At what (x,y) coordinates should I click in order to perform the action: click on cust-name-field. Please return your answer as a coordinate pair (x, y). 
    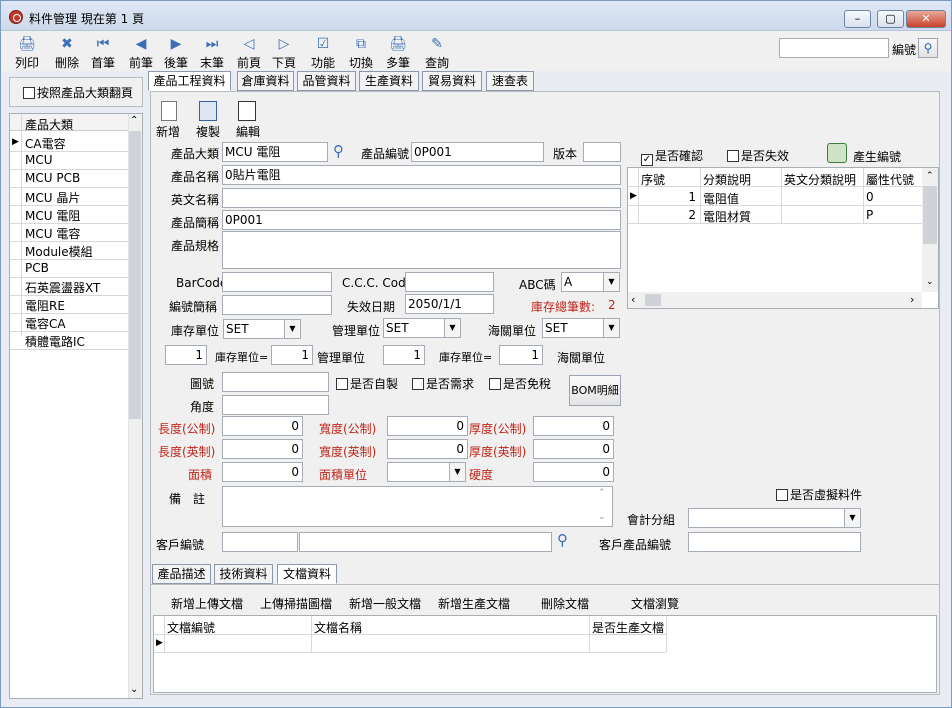
    Looking at the image, I should click on (425, 542).